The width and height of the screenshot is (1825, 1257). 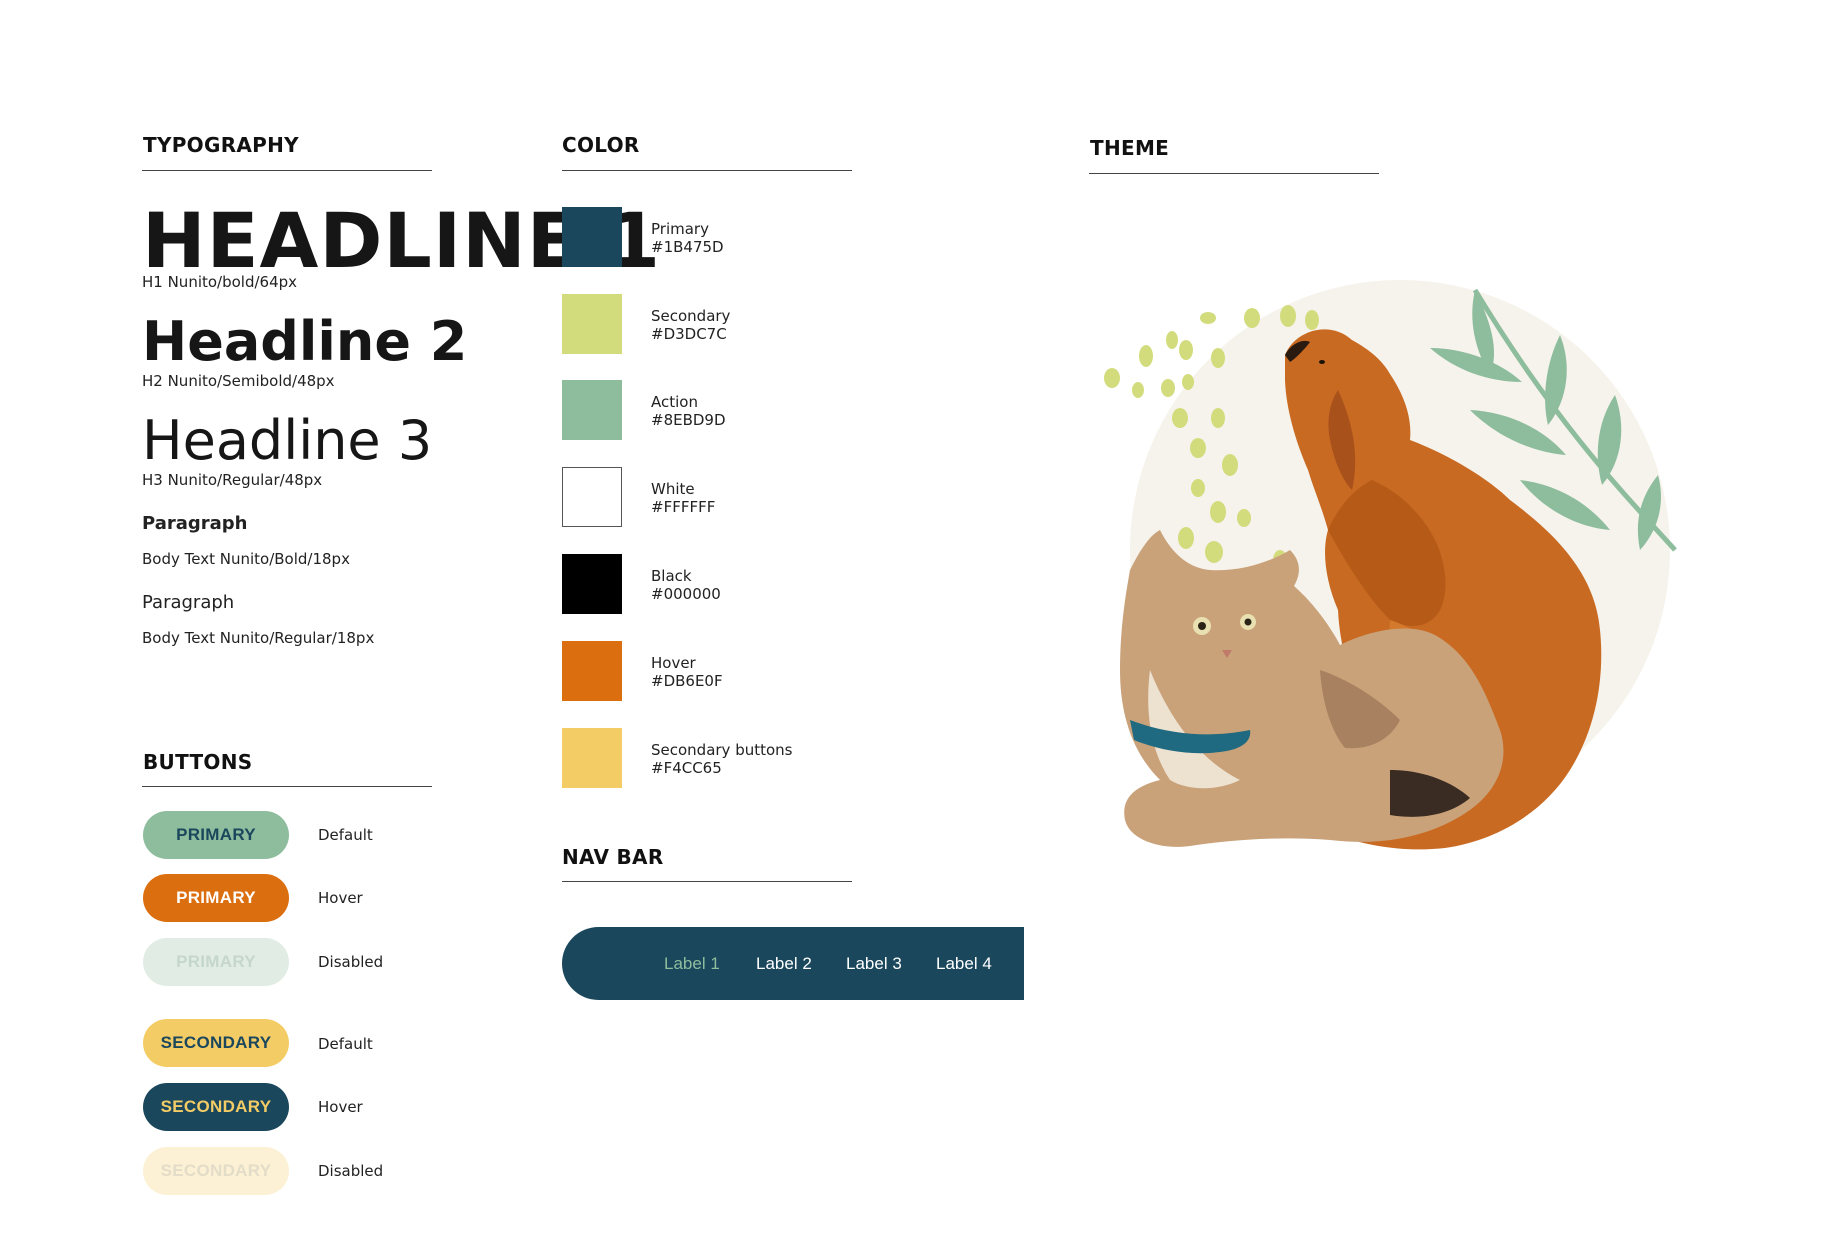 What do you see at coordinates (707, 170) in the screenshot?
I see `color-divider` at bounding box center [707, 170].